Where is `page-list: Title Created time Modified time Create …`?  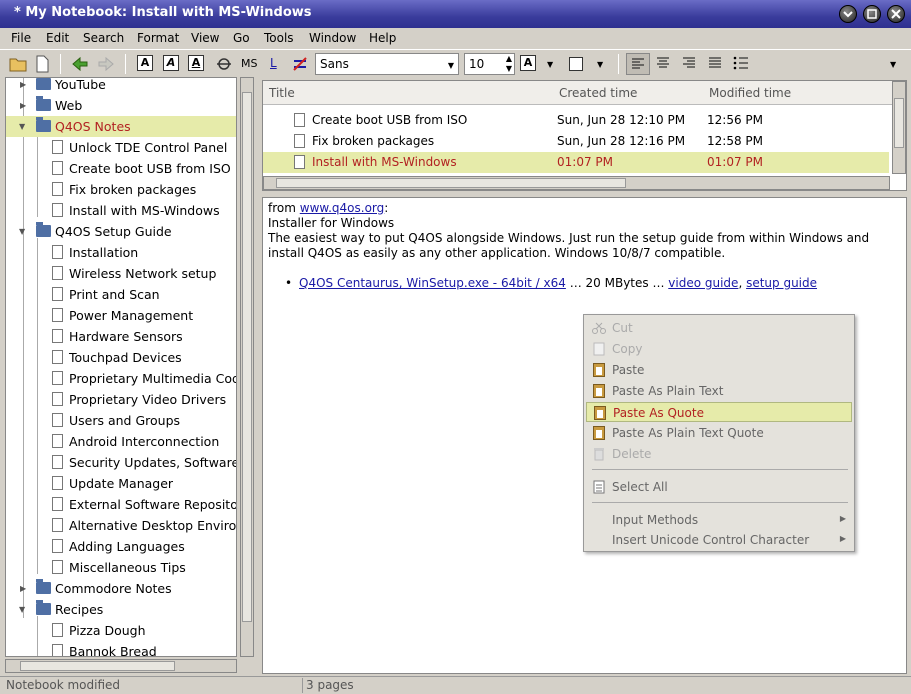
page-list: Title Created time Modified time Create … is located at coordinates (584, 135).